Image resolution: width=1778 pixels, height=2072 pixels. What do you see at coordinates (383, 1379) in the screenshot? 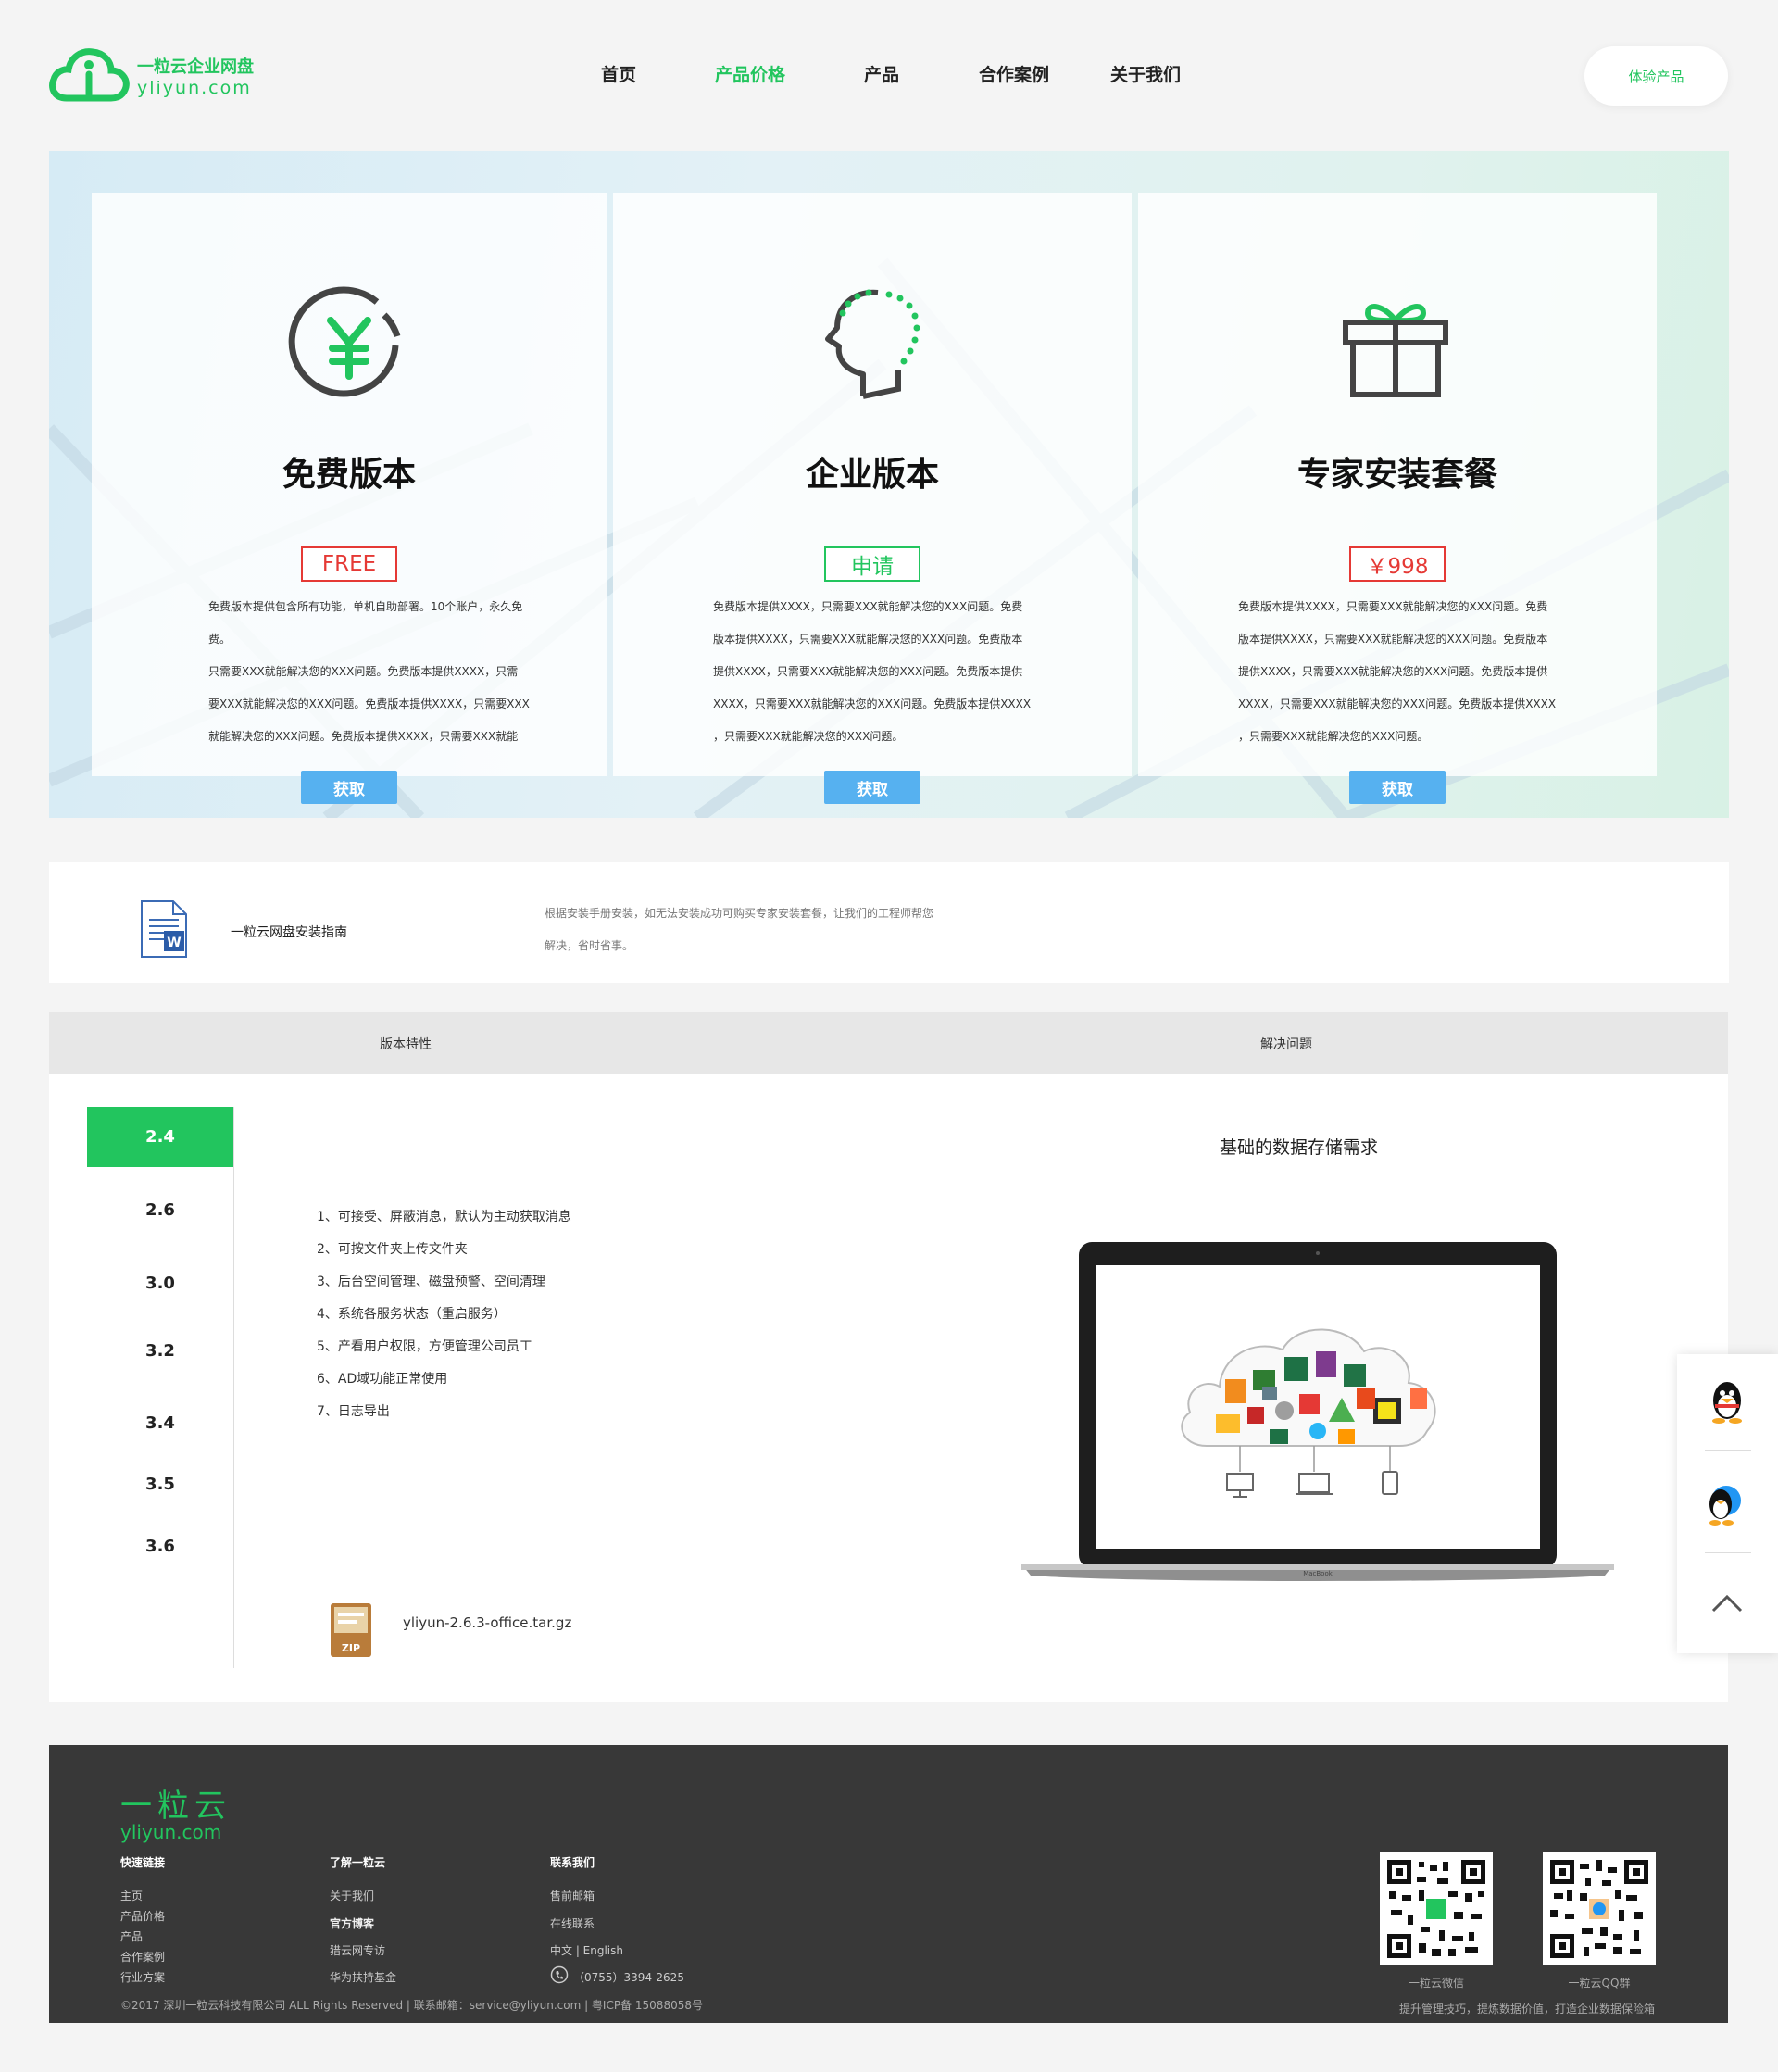
I see `feature-item: 6、AD域功能正常使用` at bounding box center [383, 1379].